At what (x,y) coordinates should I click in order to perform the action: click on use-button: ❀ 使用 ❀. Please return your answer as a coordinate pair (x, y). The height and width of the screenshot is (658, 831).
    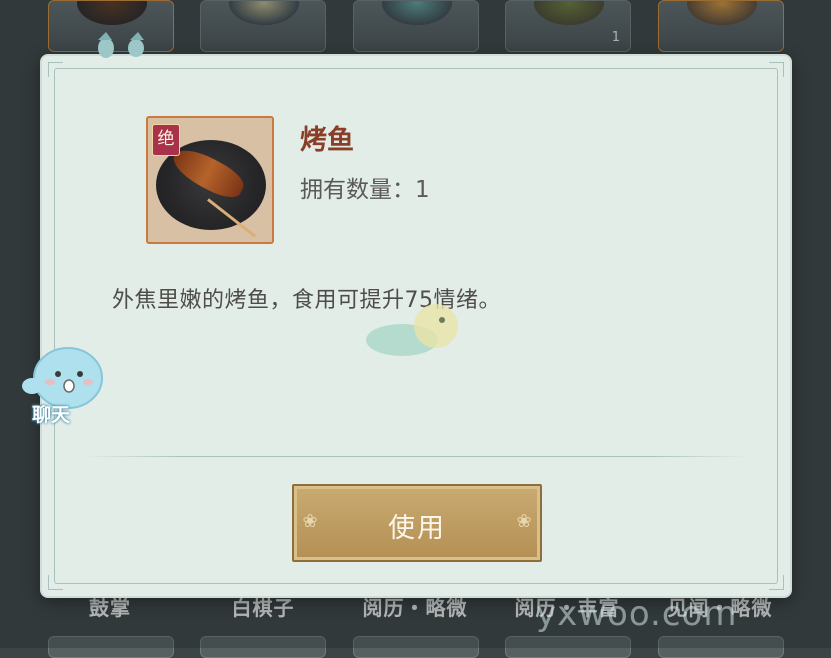
    Looking at the image, I should click on (417, 523).